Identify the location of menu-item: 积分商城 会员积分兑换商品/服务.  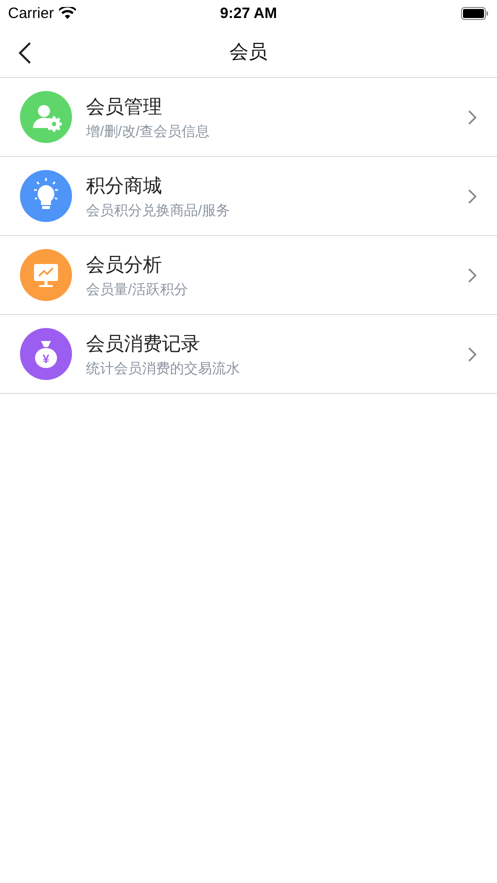
(248, 196).